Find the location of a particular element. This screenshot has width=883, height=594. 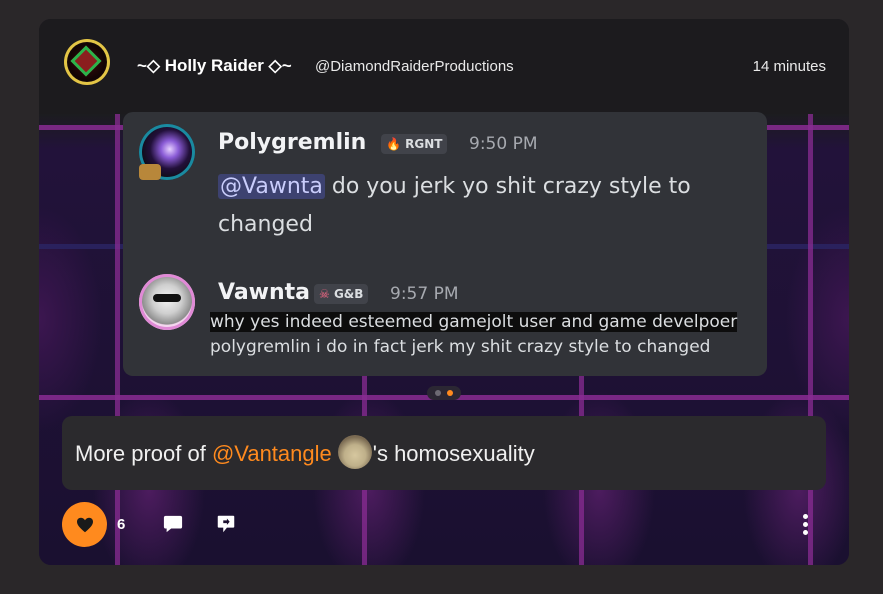

caption-text: More proof of @Vantangle 's homosexuality is located at coordinates (305, 453).